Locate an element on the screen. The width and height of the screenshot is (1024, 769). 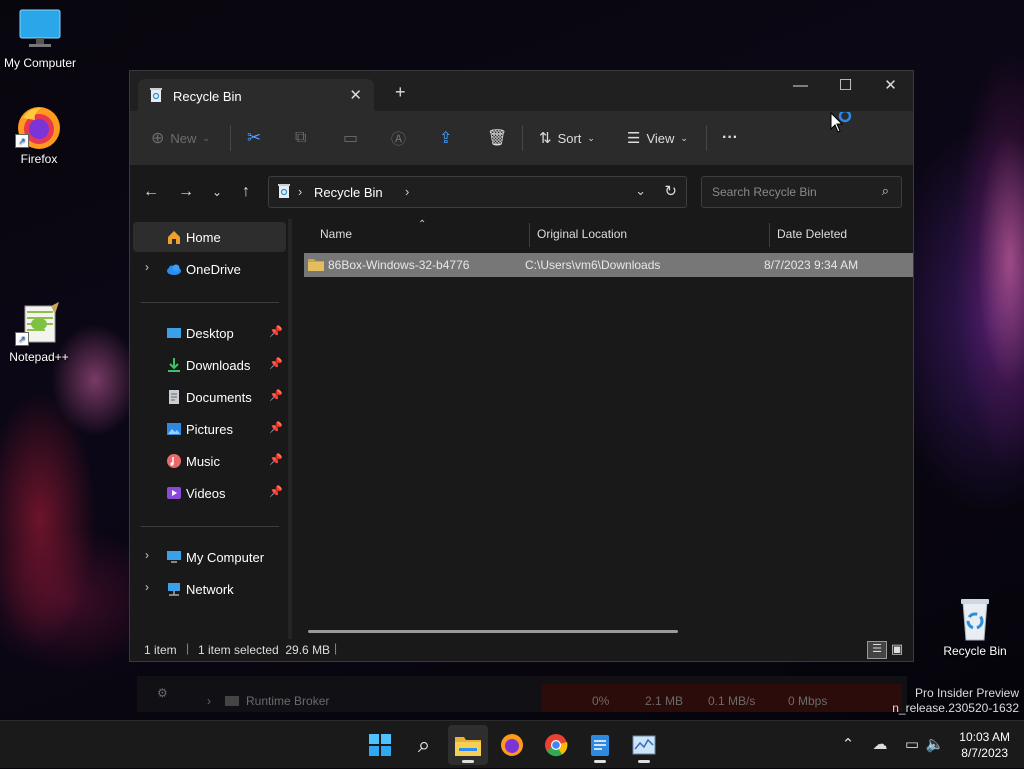
nav-item-pictures: Pictures 📌 is located at coordinates (209, 429).